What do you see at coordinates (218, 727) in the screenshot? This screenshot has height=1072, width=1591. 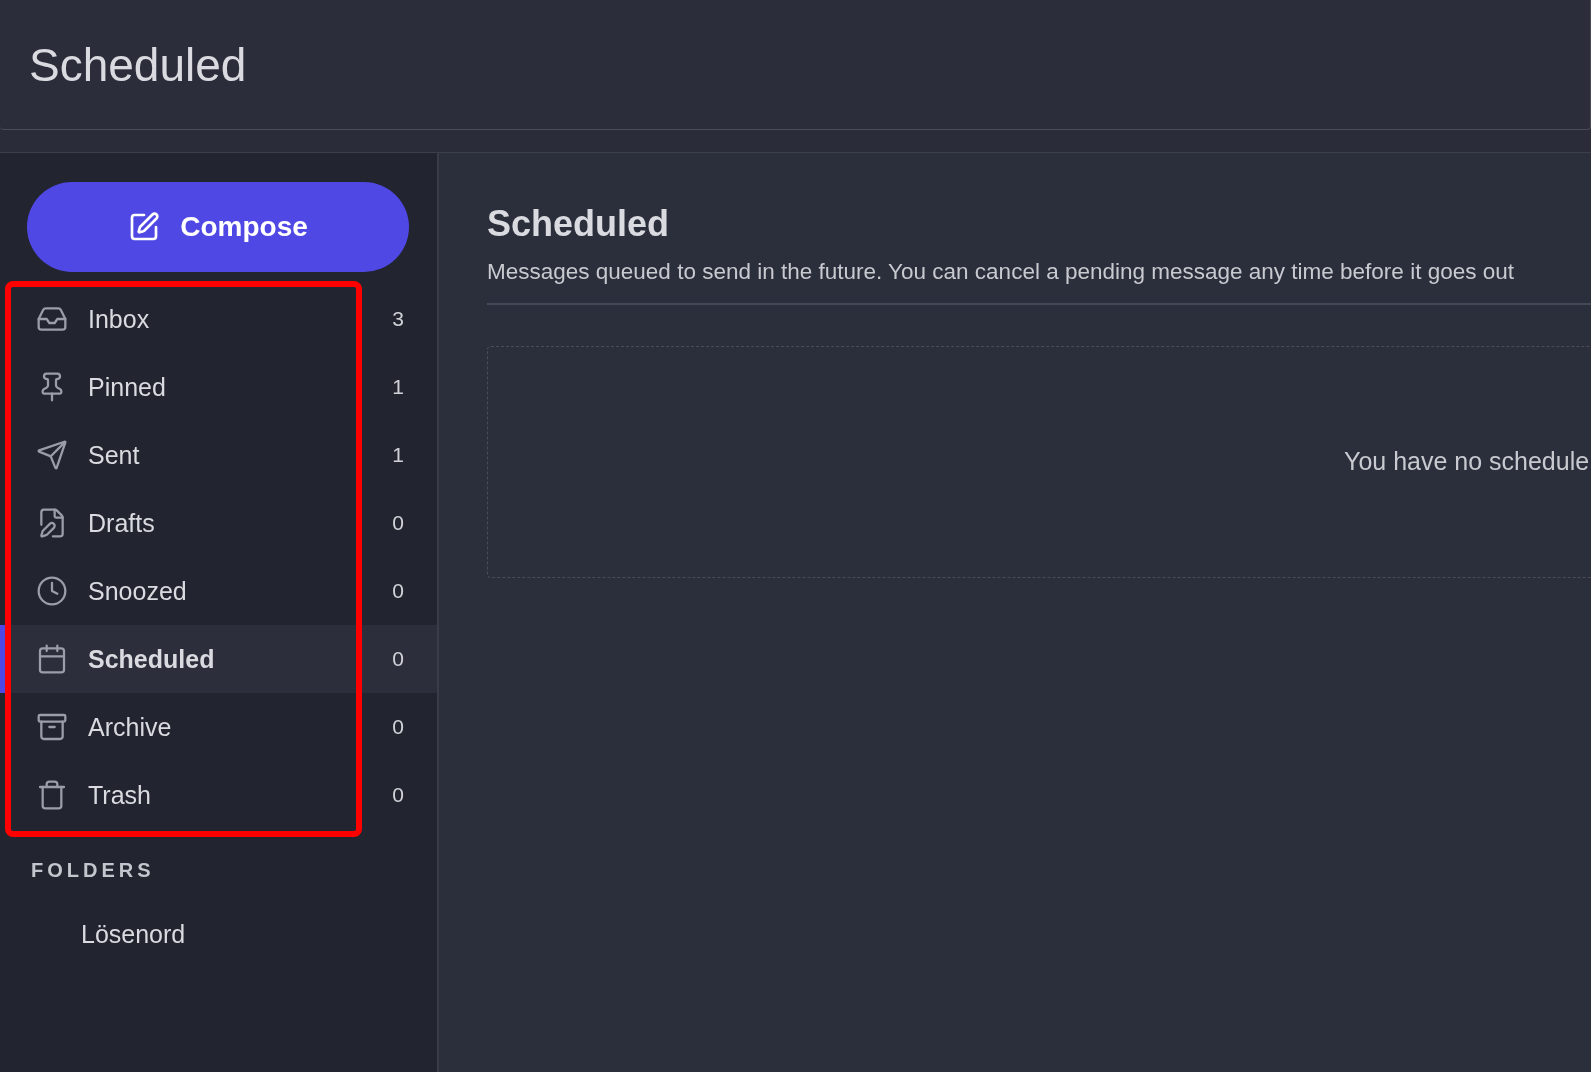 I see `nav-item: Archive 0` at bounding box center [218, 727].